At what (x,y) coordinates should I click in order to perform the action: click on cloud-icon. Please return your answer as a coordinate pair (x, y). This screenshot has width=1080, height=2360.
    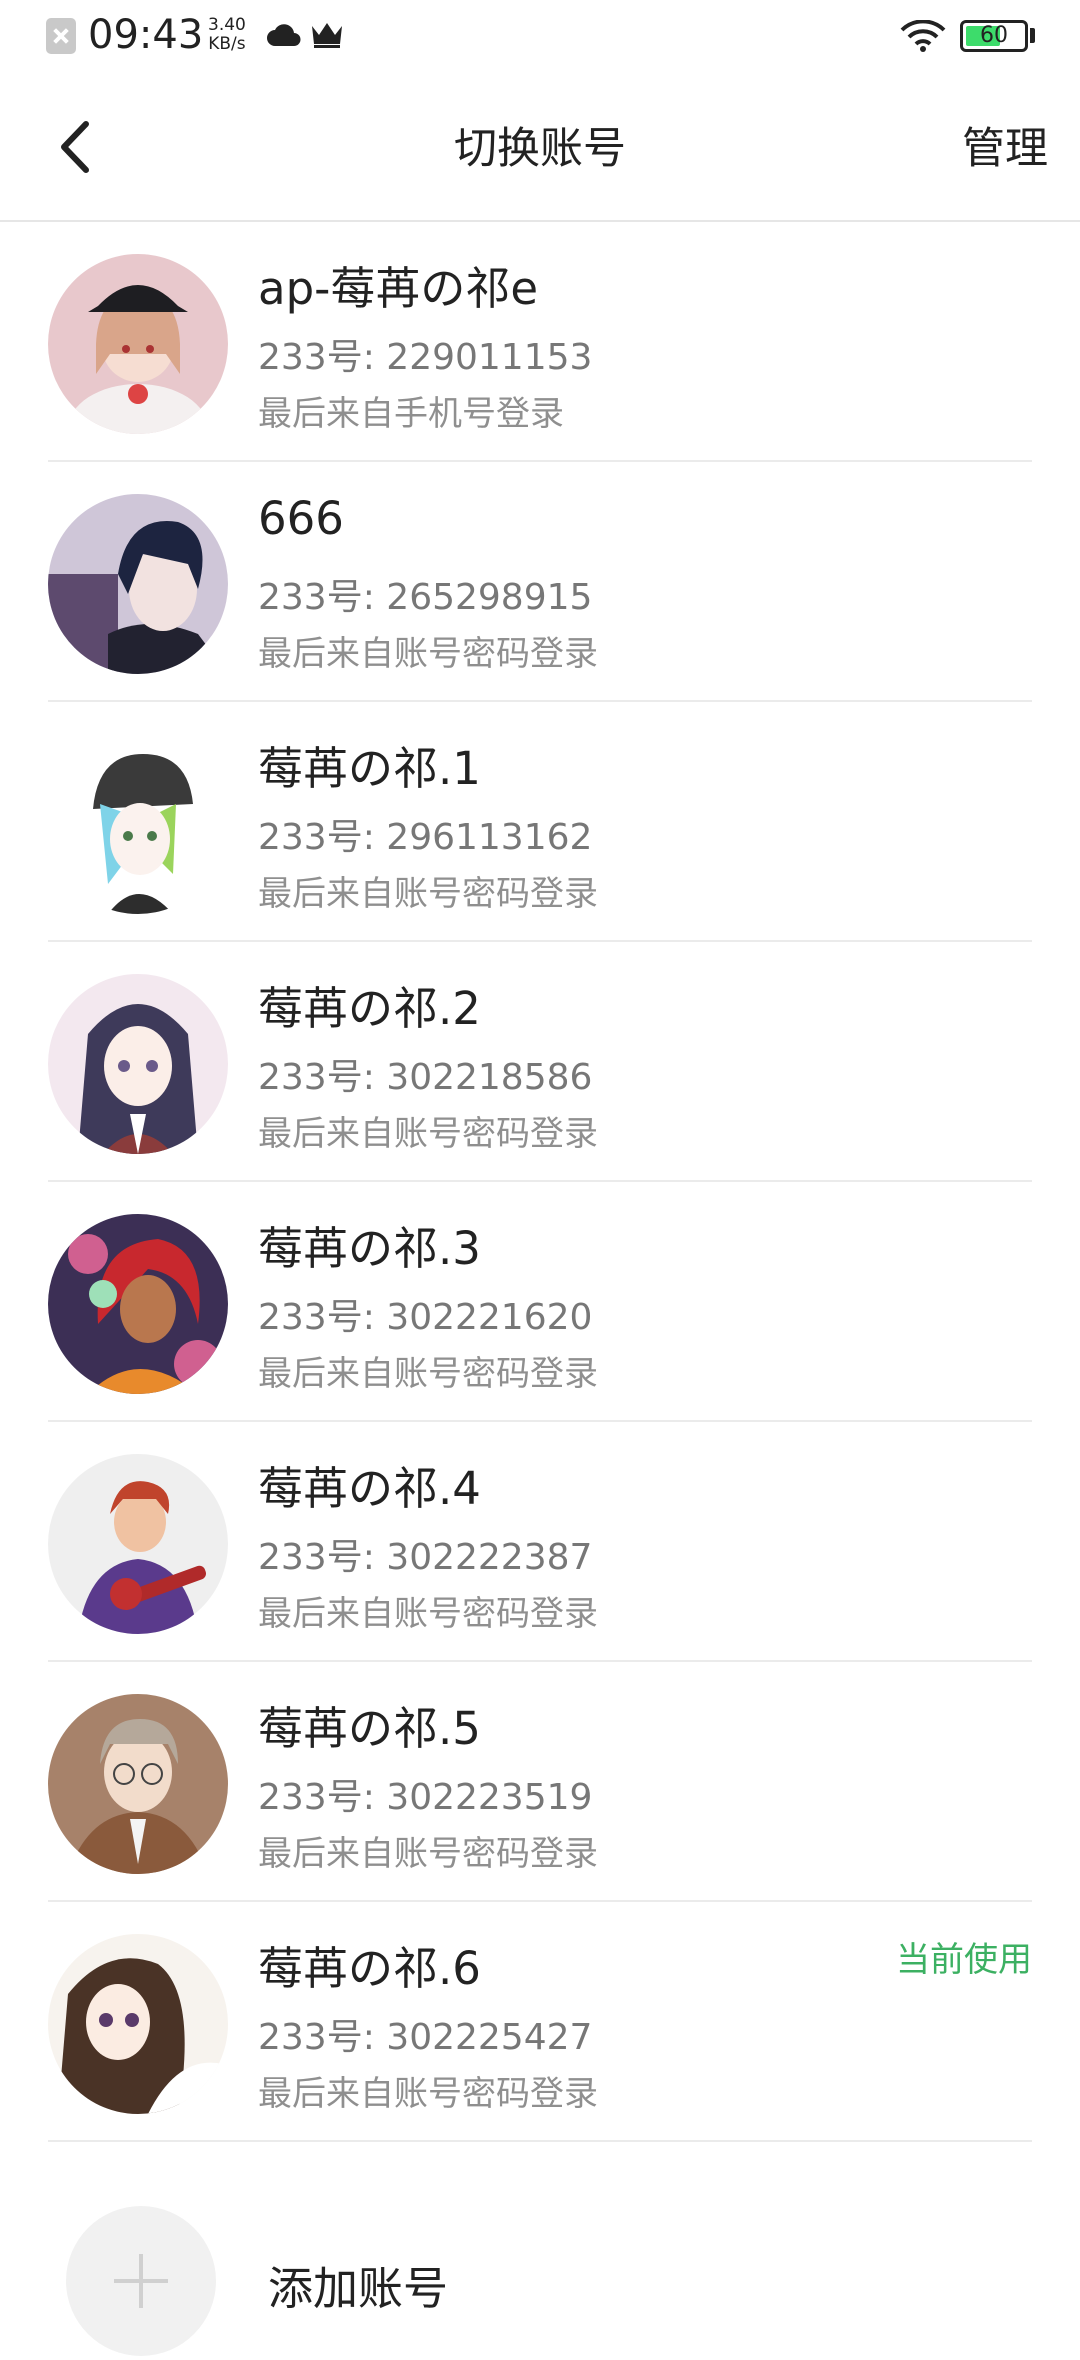
    Looking at the image, I should click on (284, 35).